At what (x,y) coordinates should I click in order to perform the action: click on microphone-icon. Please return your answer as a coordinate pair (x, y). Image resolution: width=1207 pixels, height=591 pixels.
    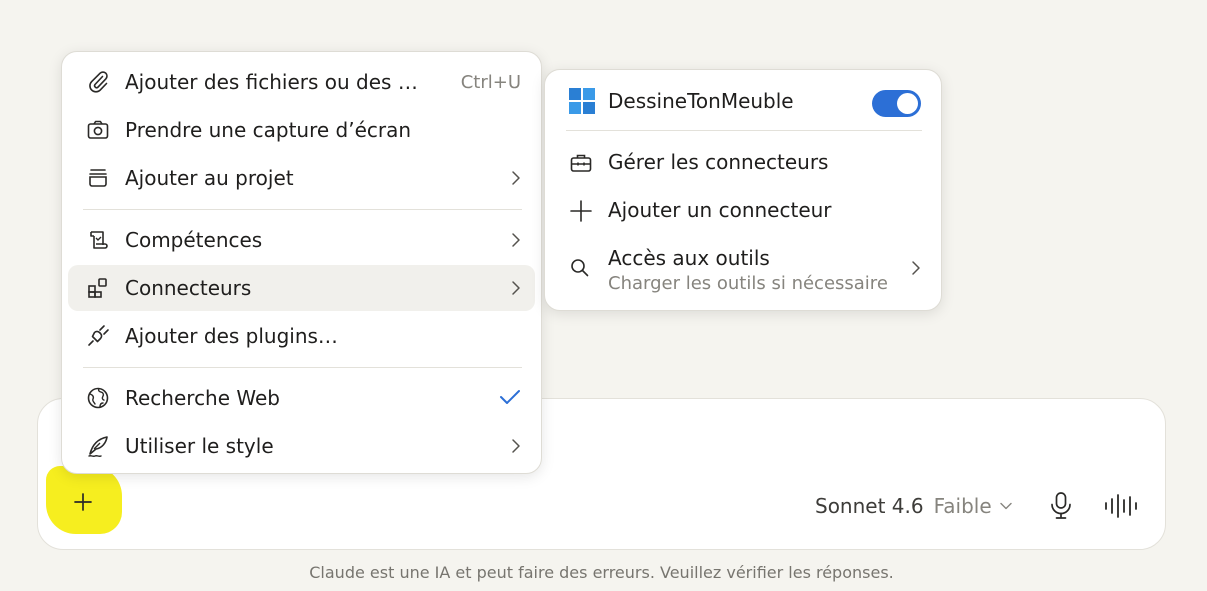
    Looking at the image, I should click on (1061, 508).